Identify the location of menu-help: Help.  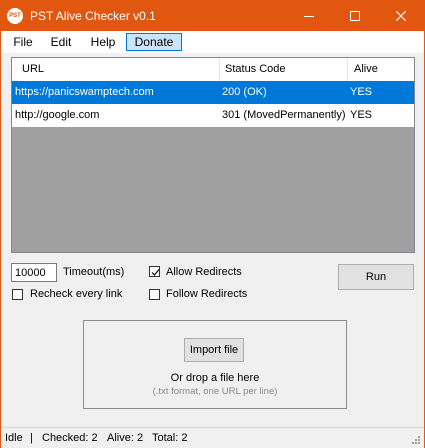
(103, 42).